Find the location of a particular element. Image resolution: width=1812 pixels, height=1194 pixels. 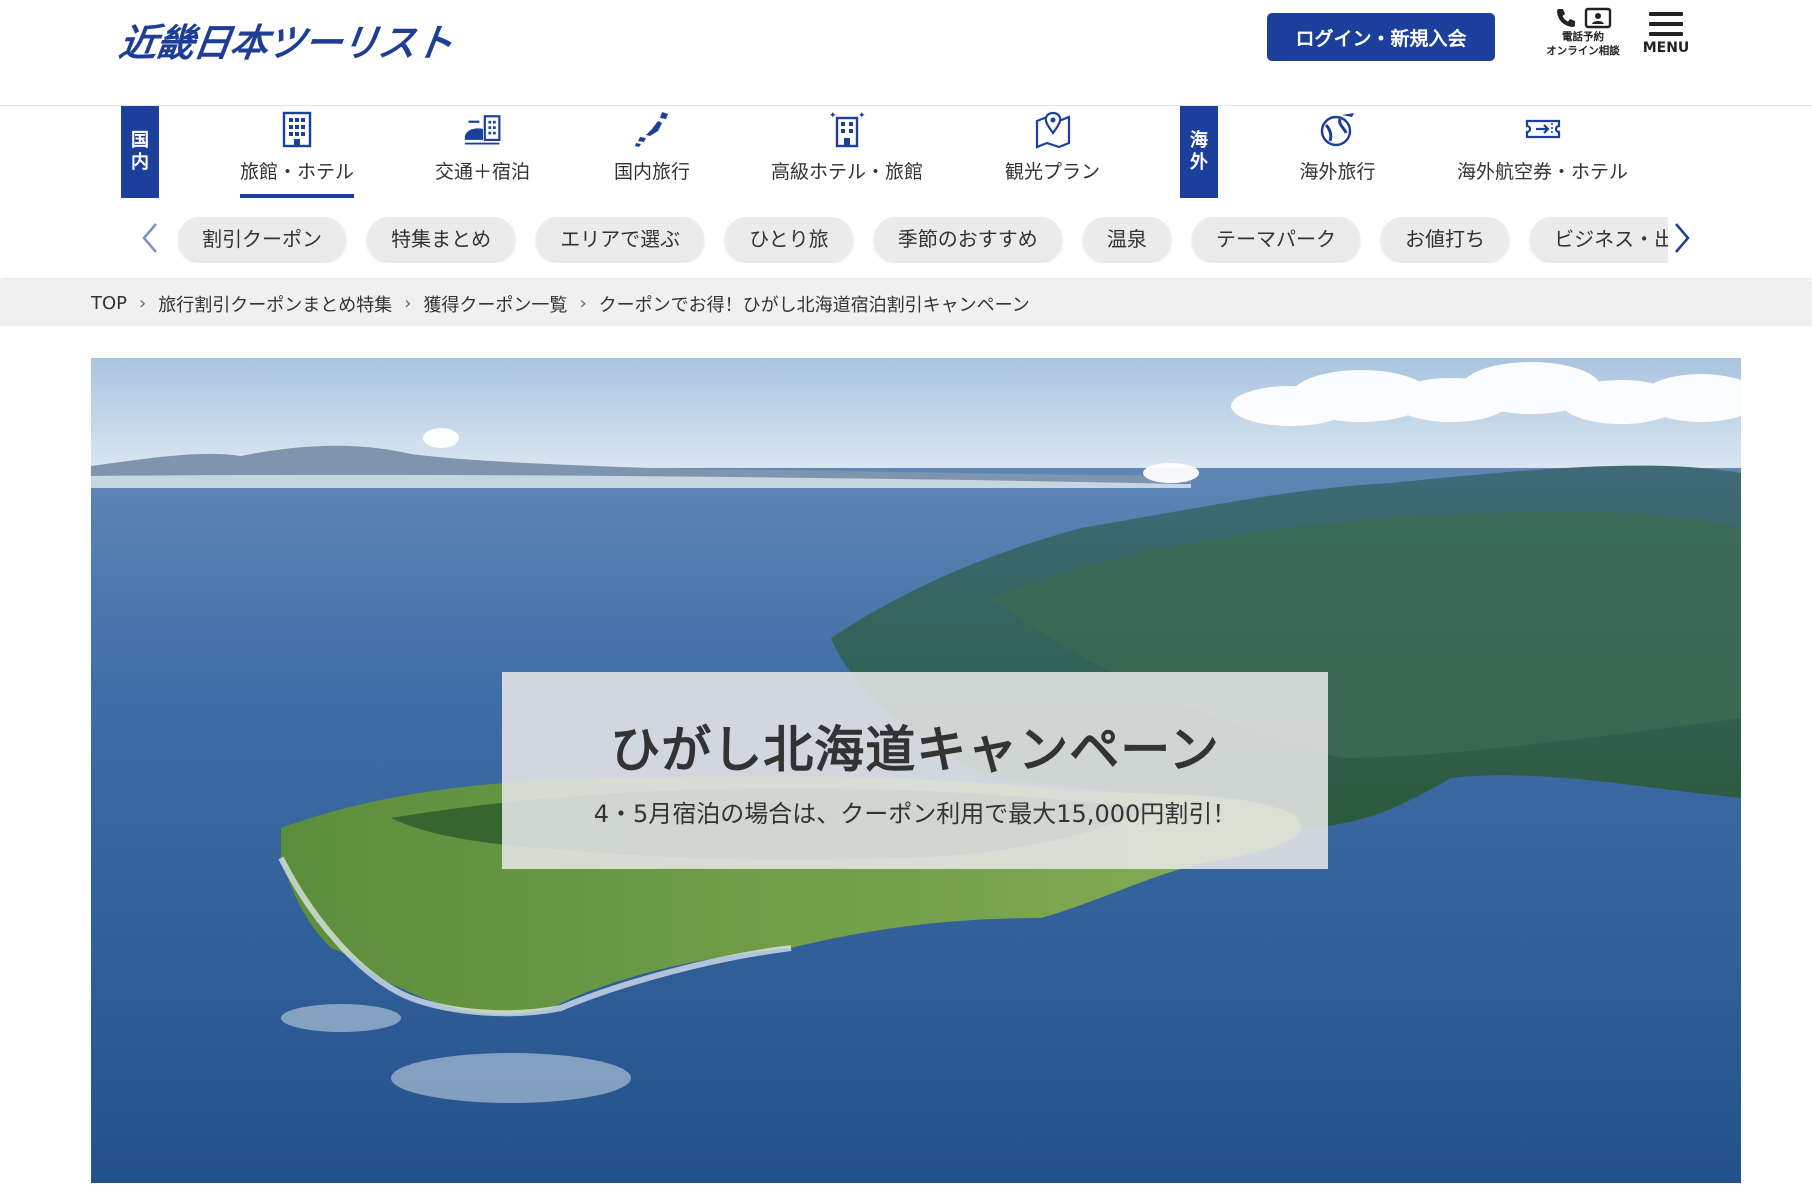

video-consult-icon is located at coordinates (1598, 18).